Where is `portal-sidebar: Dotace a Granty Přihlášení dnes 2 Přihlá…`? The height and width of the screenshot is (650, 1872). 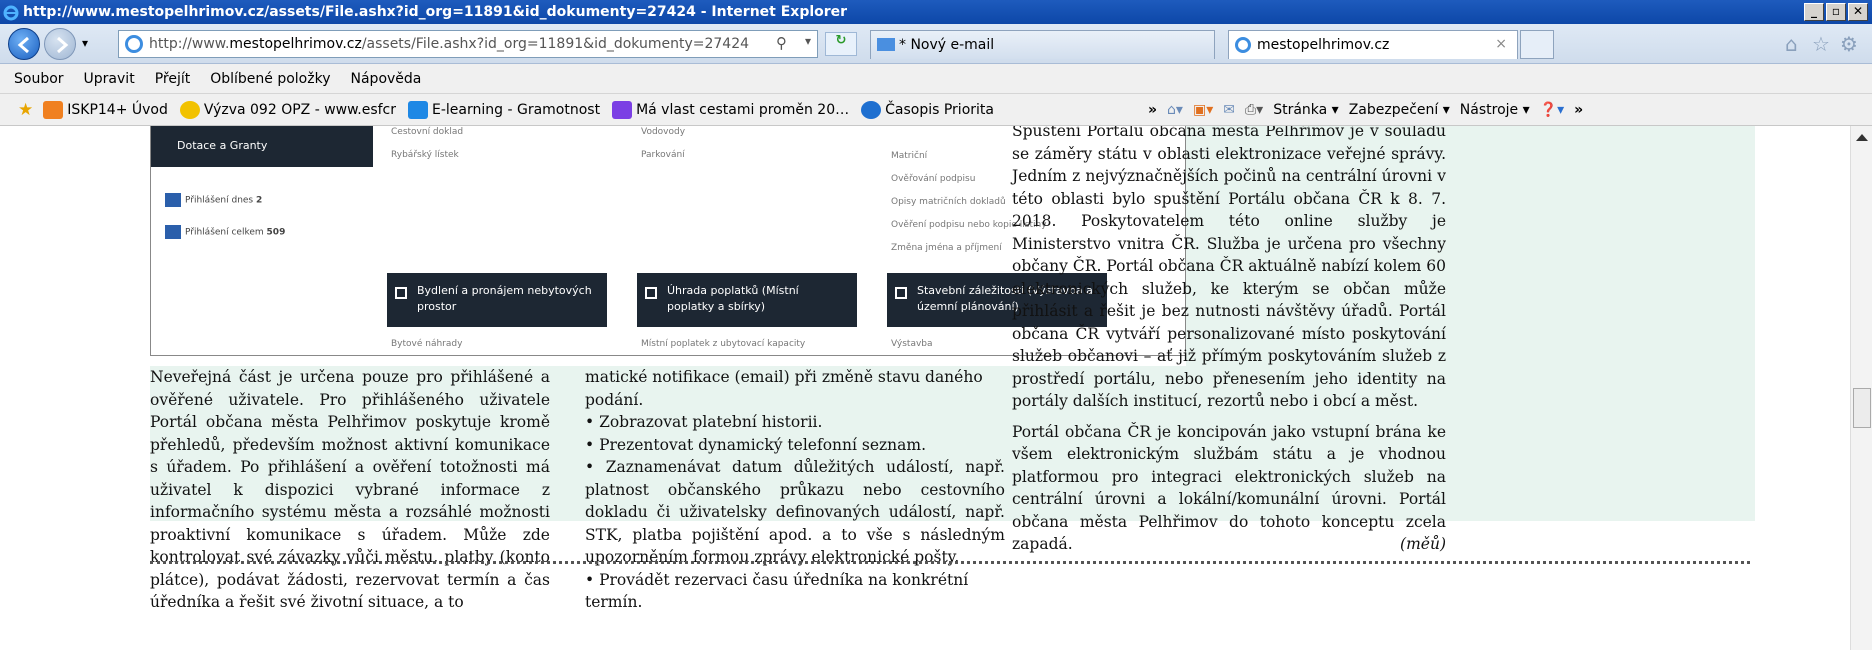
portal-sidebar: Dotace a Granty Přihlášení dnes 2 Přihlá… is located at coordinates (262, 240).